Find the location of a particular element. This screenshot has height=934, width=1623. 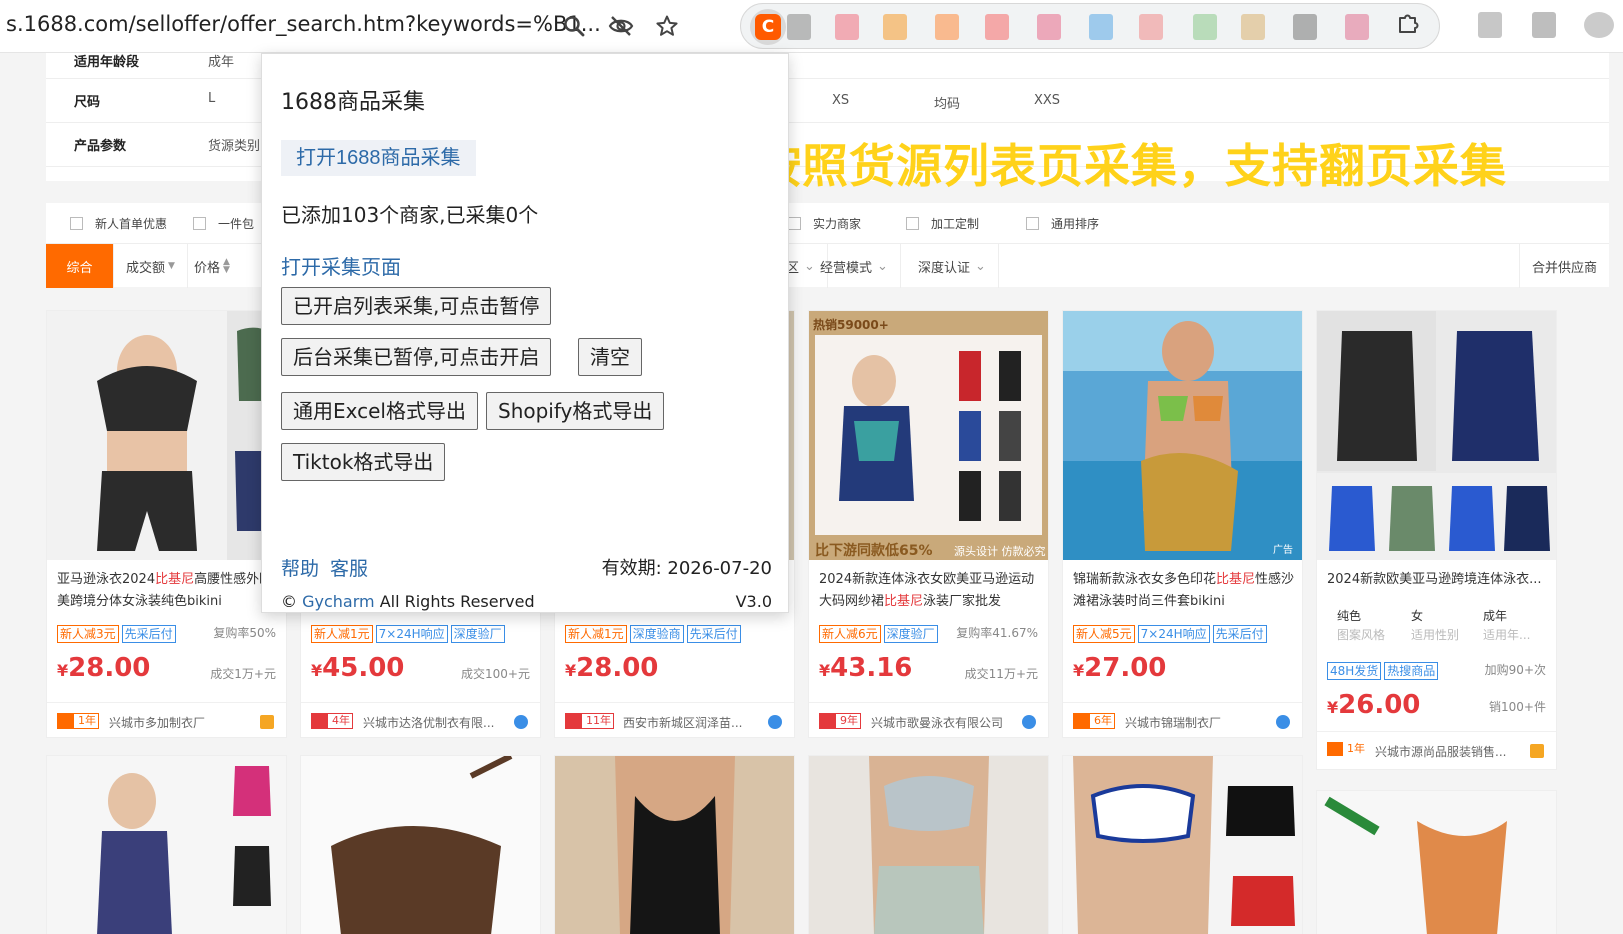

product-image: 广告 is located at coordinates (1182, 435).